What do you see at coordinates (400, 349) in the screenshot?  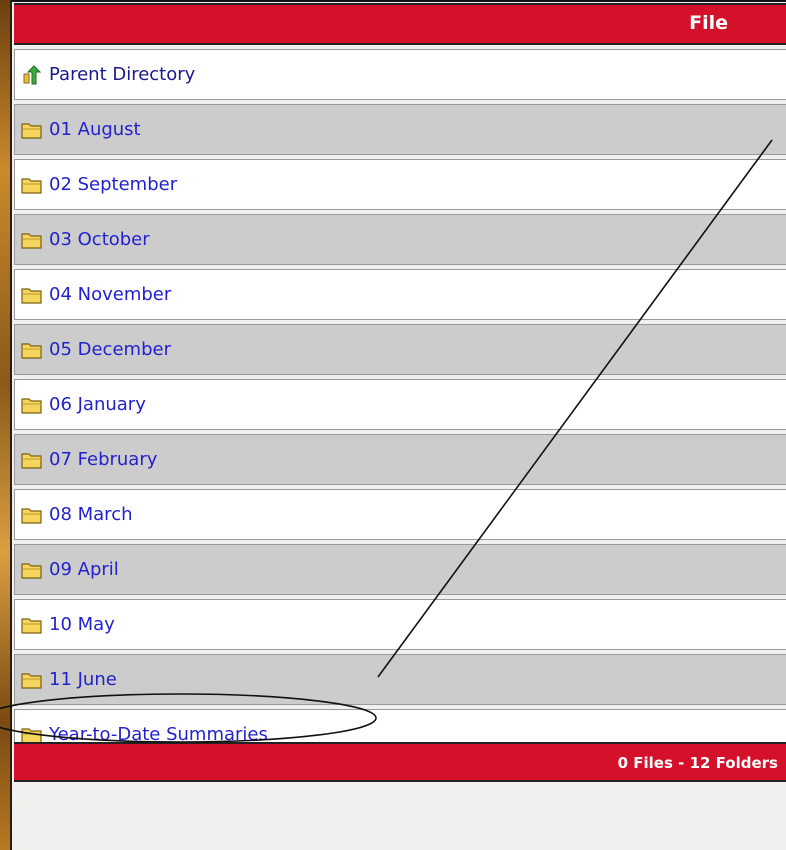 I see `folder-row: 05 December` at bounding box center [400, 349].